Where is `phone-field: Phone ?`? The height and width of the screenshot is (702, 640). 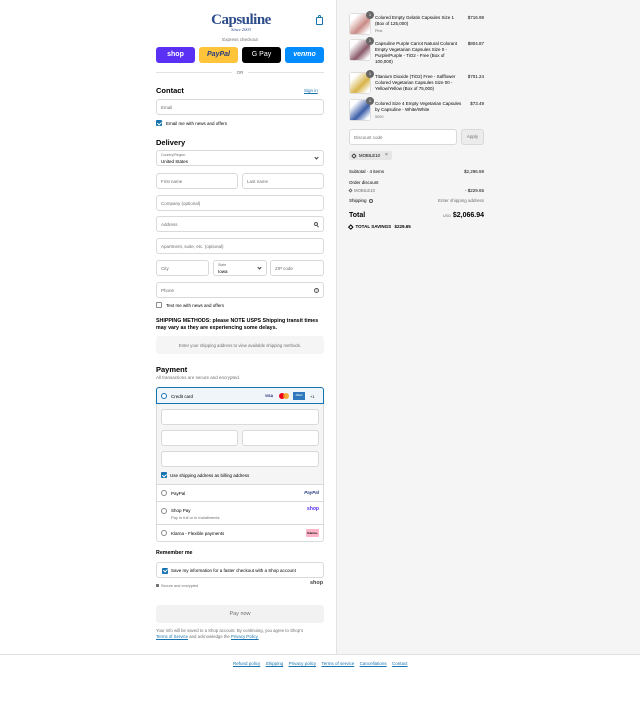
phone-field: Phone ? is located at coordinates (240, 290).